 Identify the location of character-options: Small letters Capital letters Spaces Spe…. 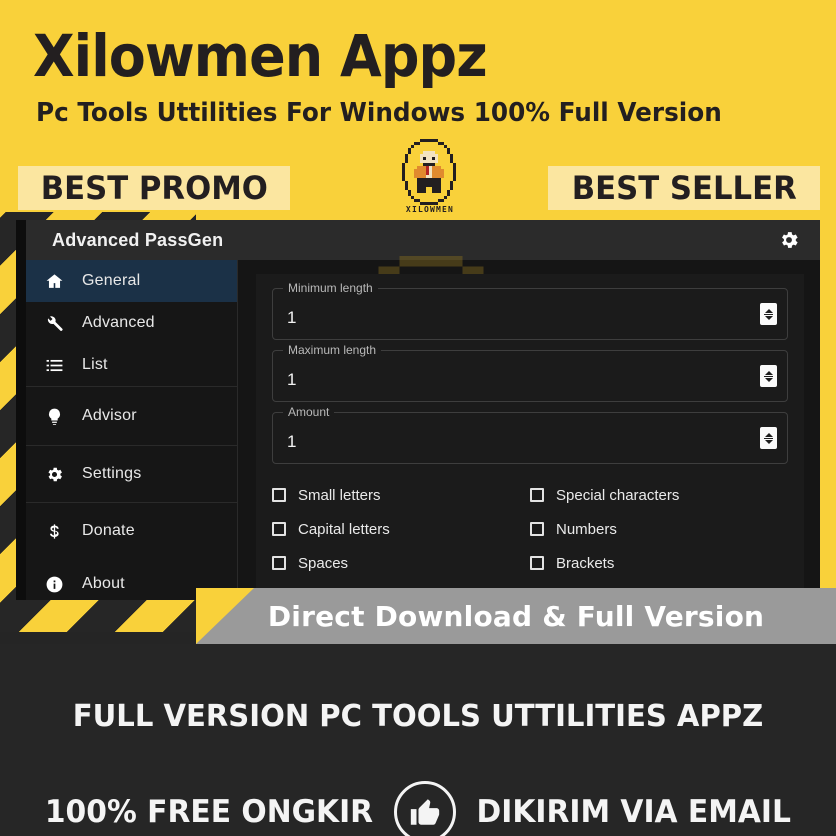
(530, 529).